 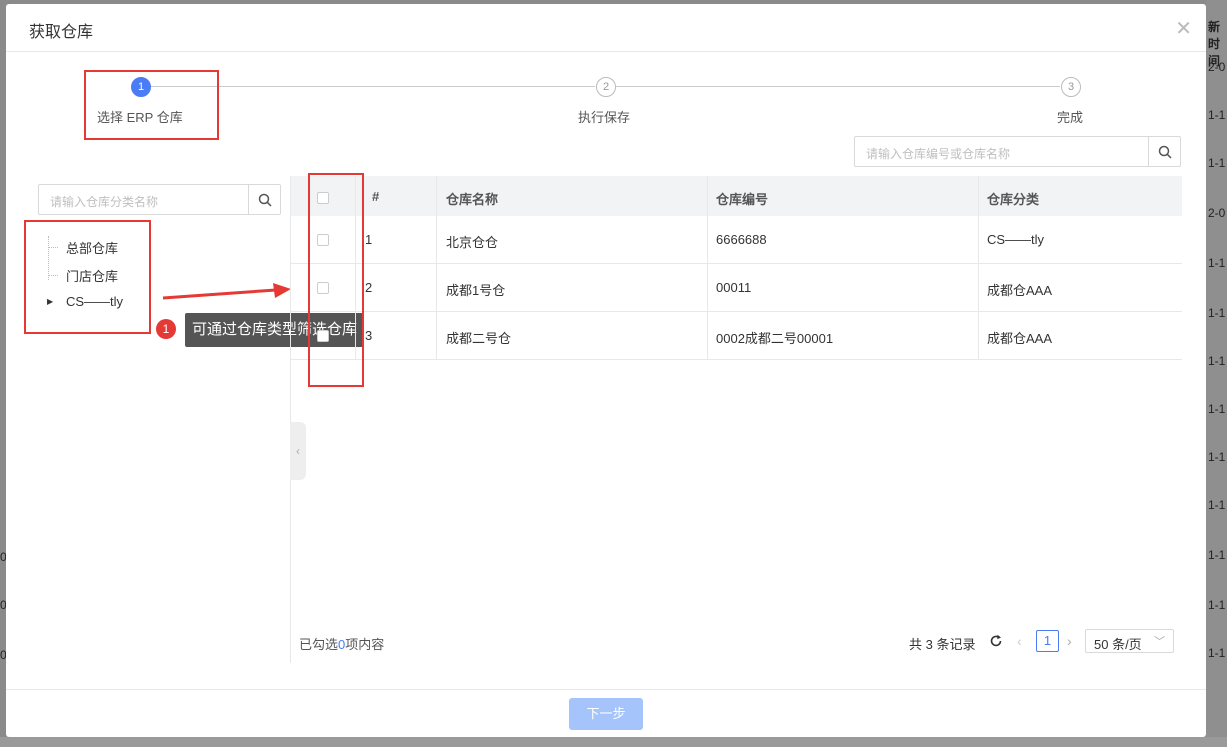 I want to click on refresh-icon, so click(x=996, y=641).